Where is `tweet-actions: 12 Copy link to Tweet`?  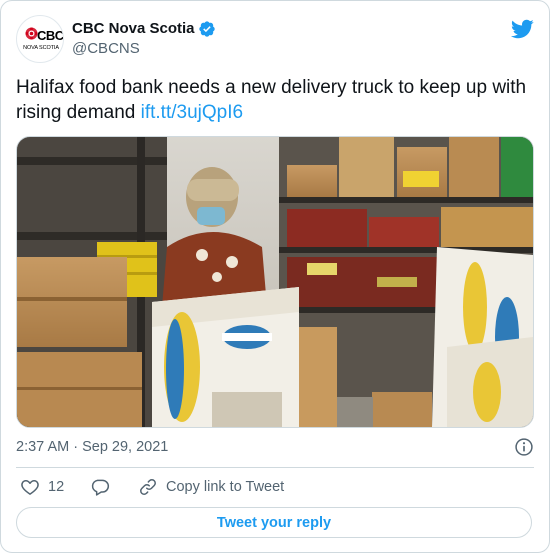 tweet-actions: 12 Copy link to Tweet is located at coordinates (275, 487).